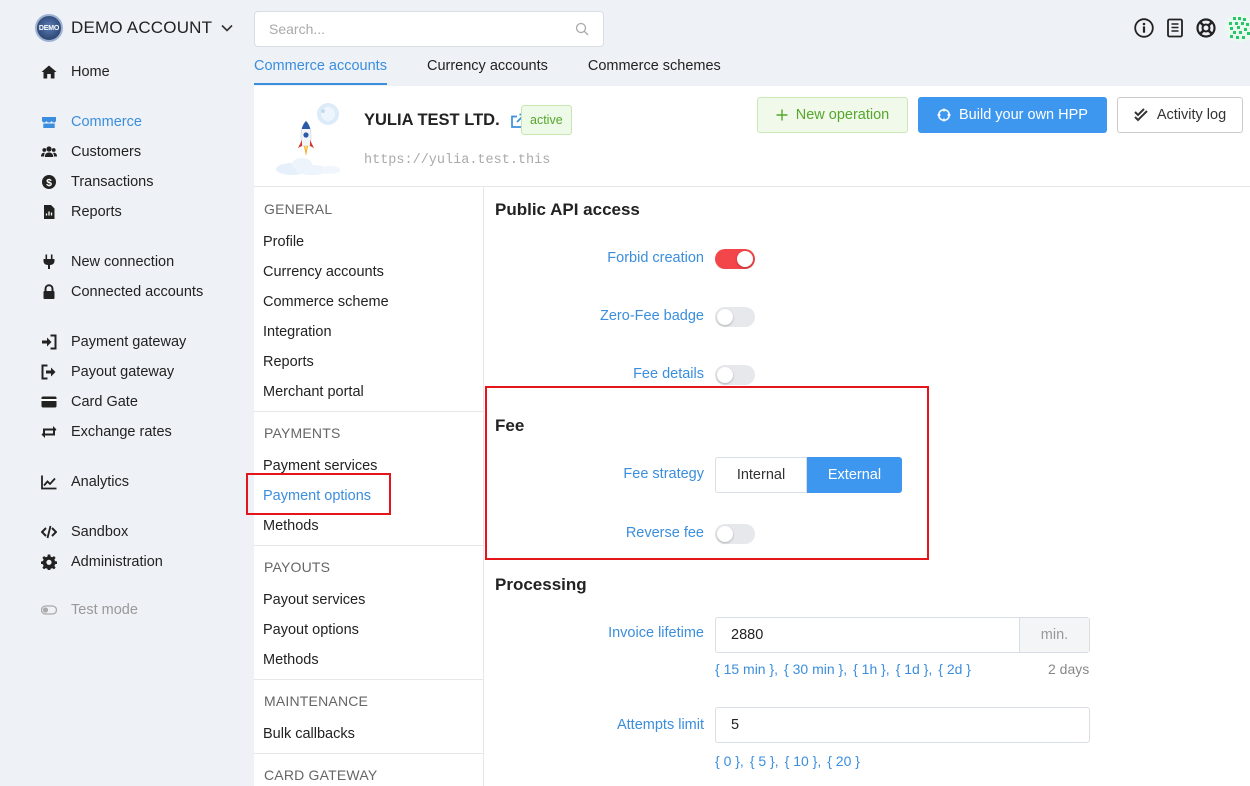  Describe the element at coordinates (654, 71) in the screenshot. I see `tab-commerce-schemes: Commerce schemes` at that location.